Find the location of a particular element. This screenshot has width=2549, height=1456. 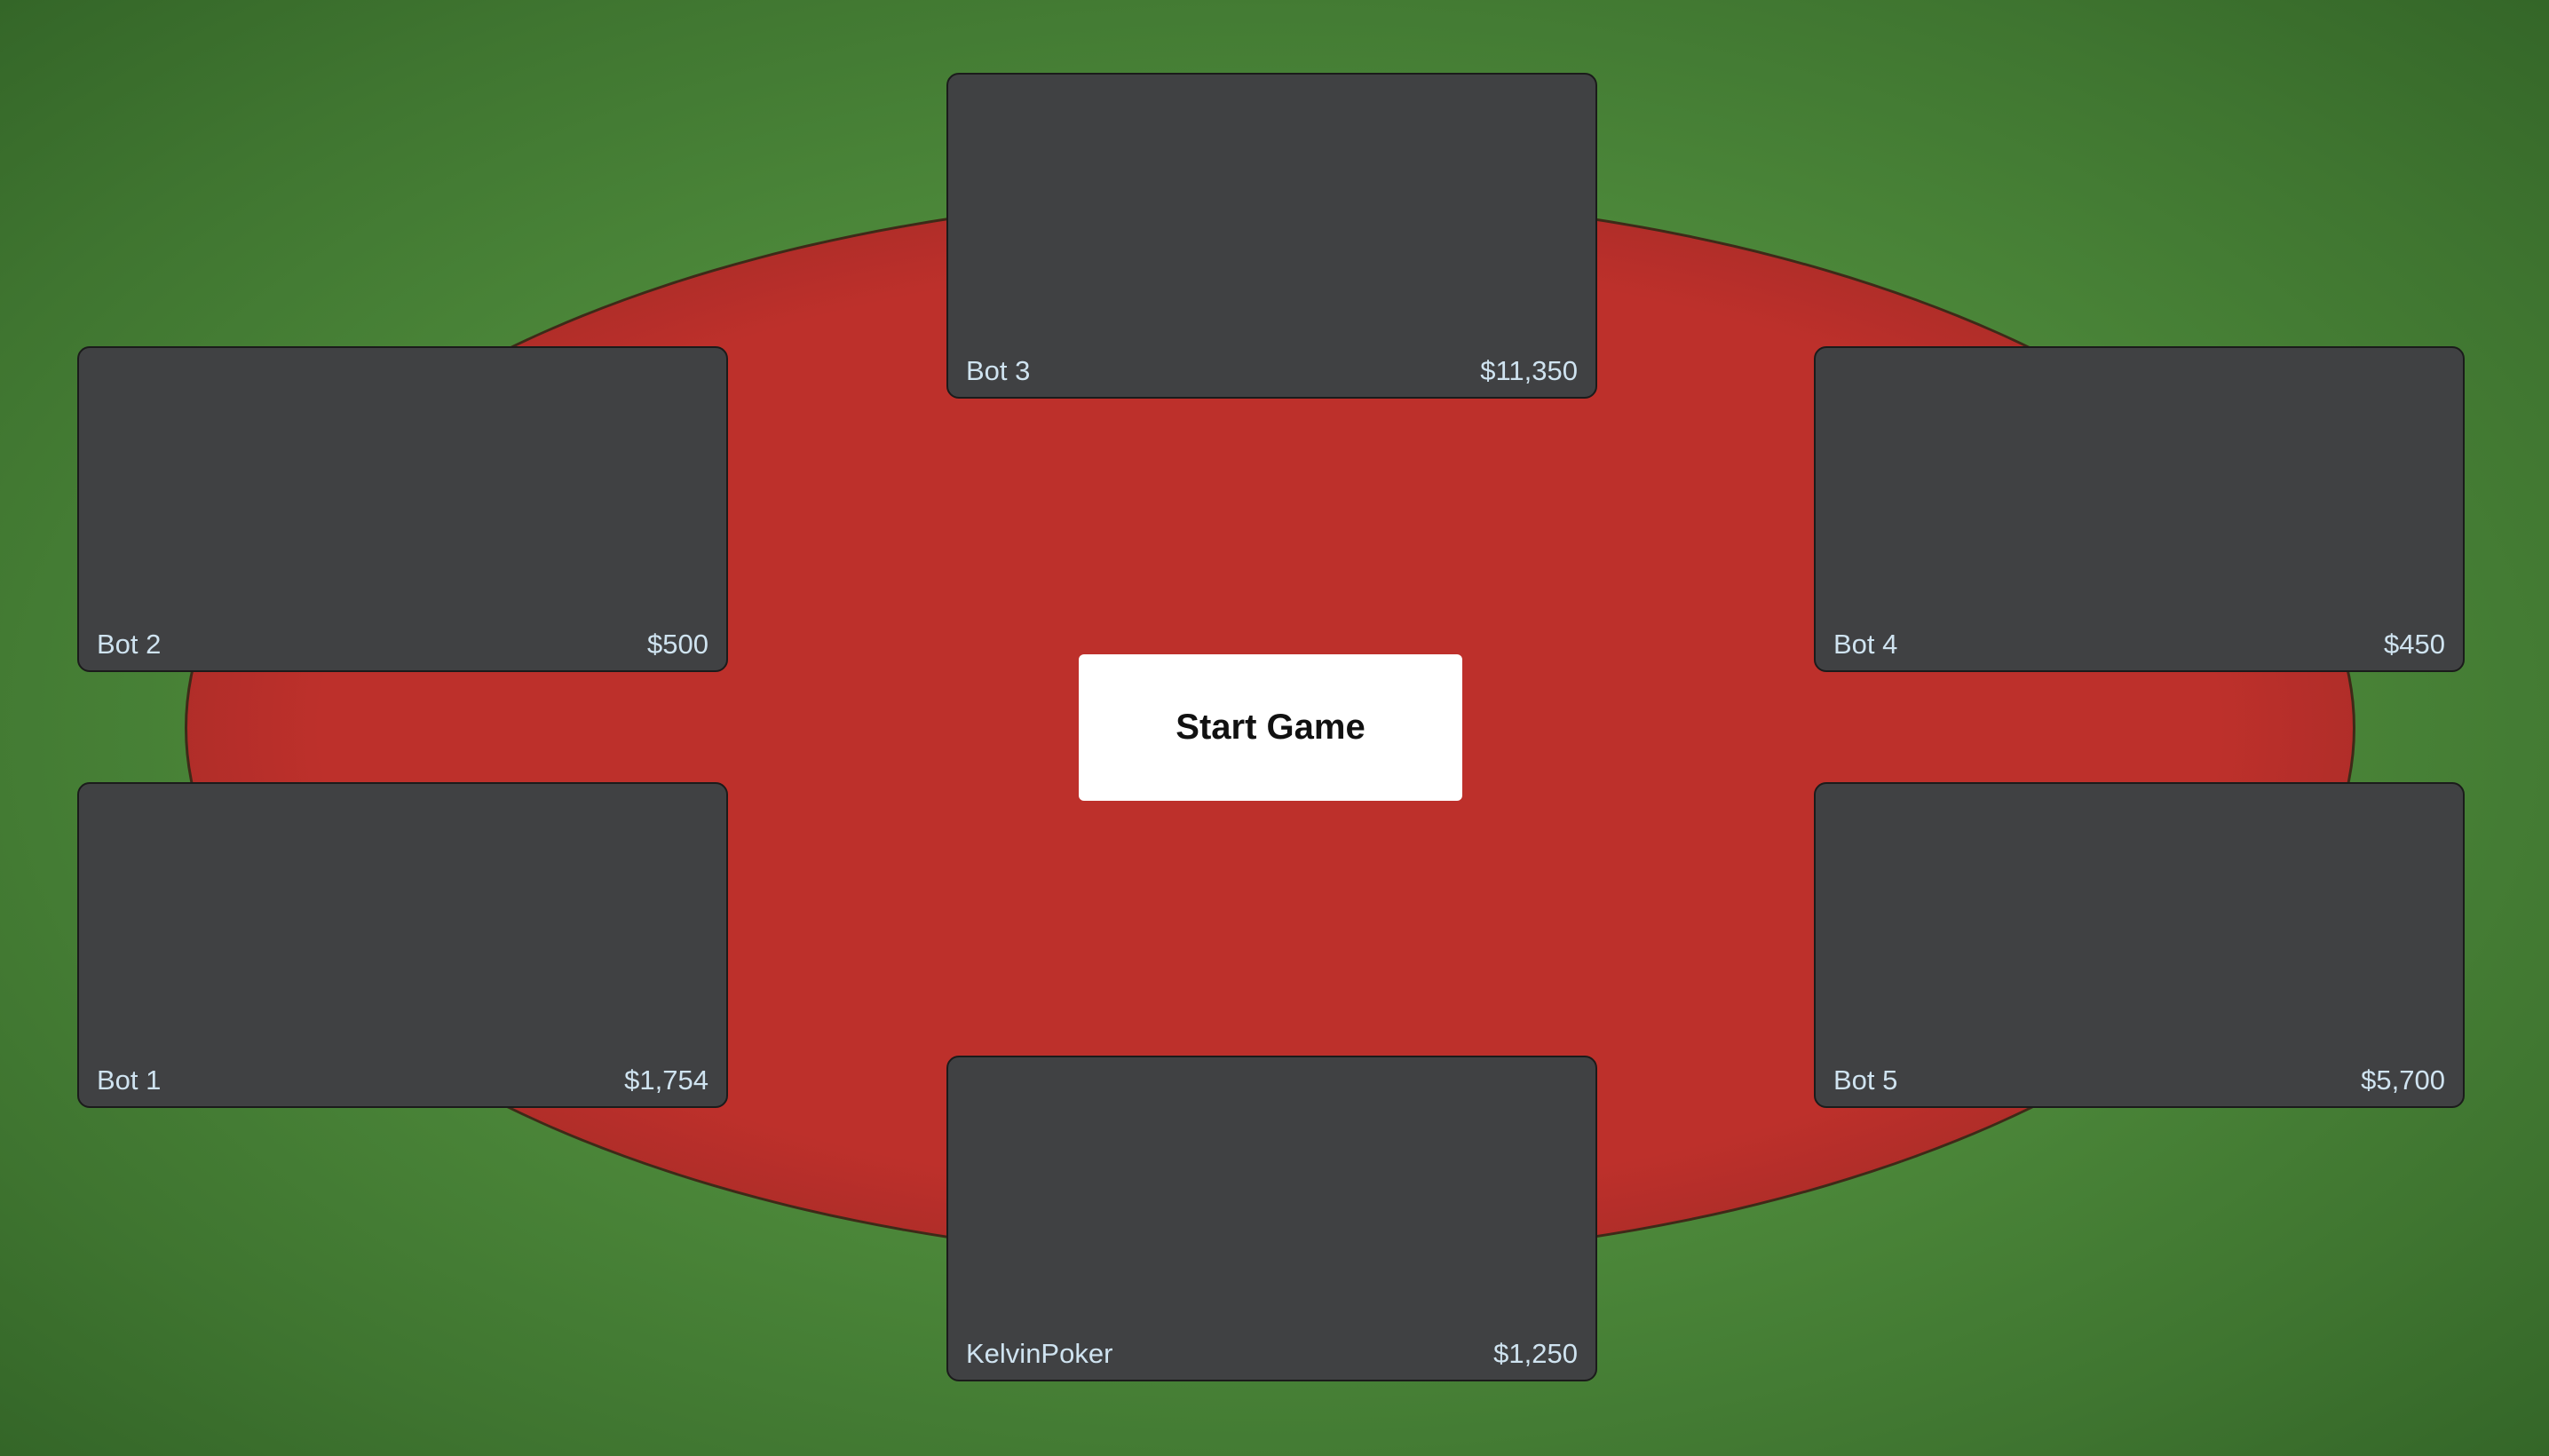

seat-bot-1: Bot 1 $1,754 is located at coordinates (402, 945).